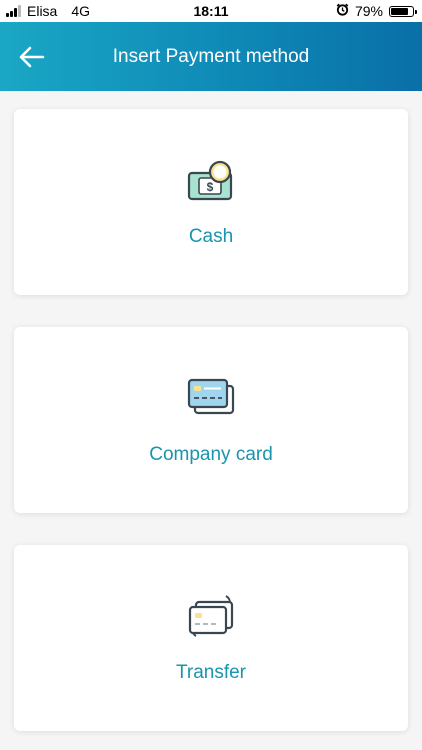  I want to click on payment-option-label: Cash, so click(211, 236).